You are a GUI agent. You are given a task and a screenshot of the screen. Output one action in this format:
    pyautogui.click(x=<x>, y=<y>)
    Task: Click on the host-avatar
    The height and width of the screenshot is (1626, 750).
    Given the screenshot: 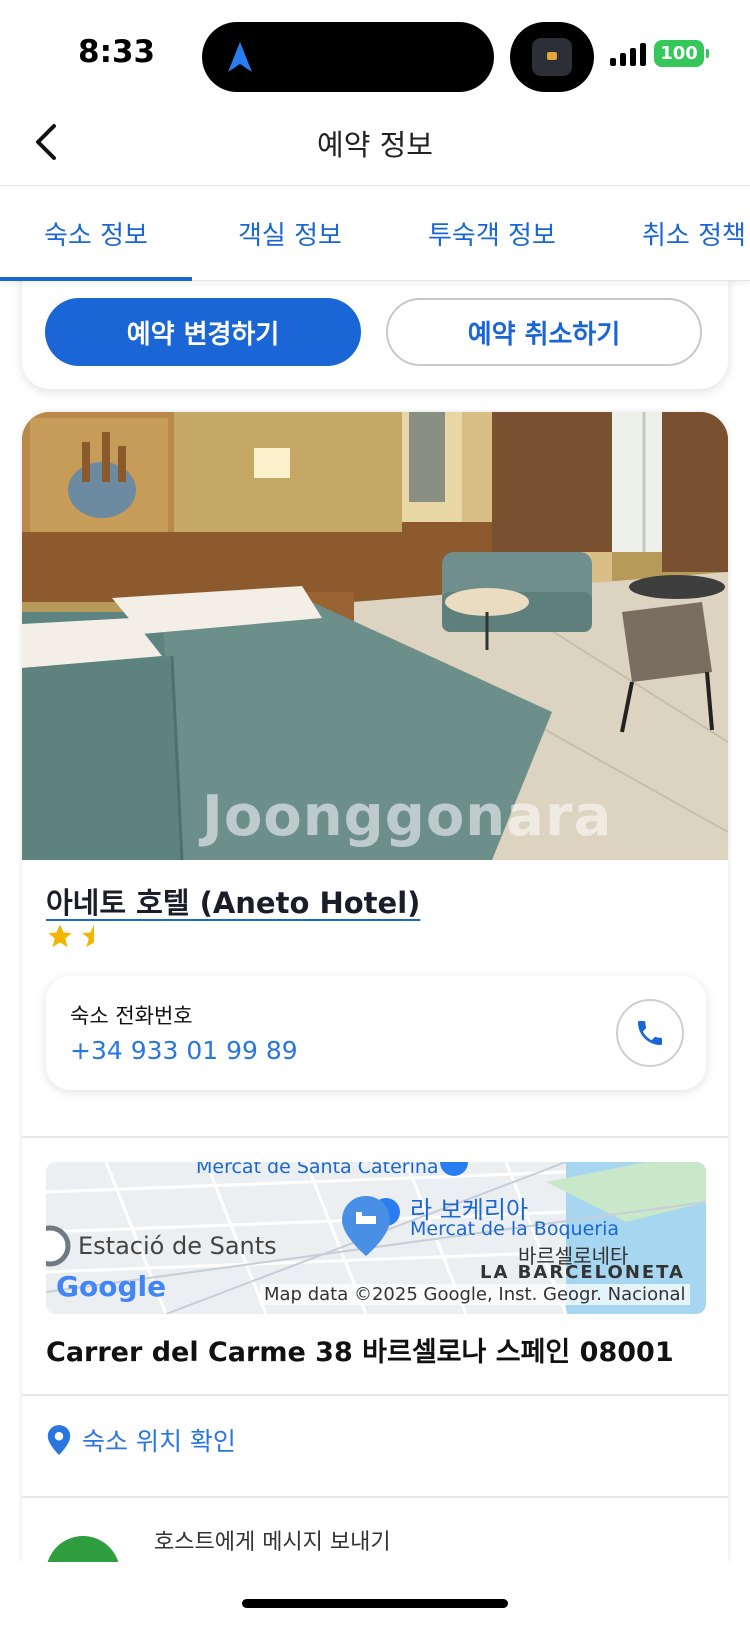 What is the action you would take?
    pyautogui.click(x=83, y=1549)
    